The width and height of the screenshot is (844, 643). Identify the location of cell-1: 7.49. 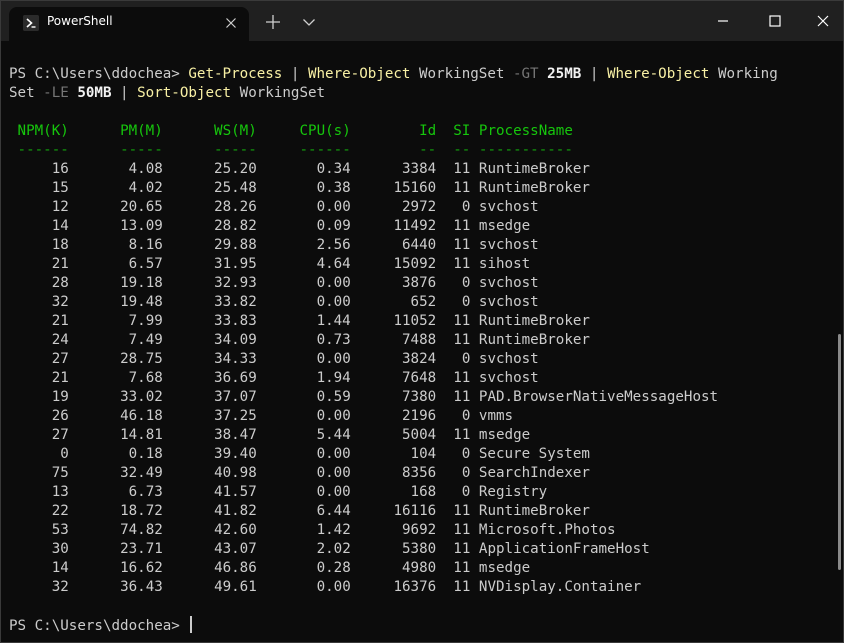
(145, 340).